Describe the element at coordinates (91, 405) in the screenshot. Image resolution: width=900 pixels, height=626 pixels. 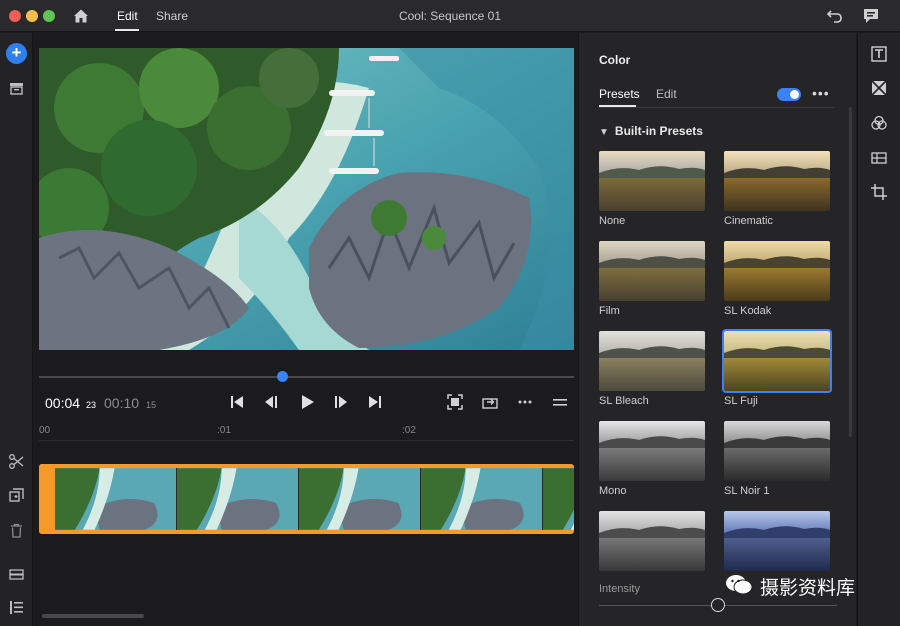
I see `current-frame: 23` at that location.